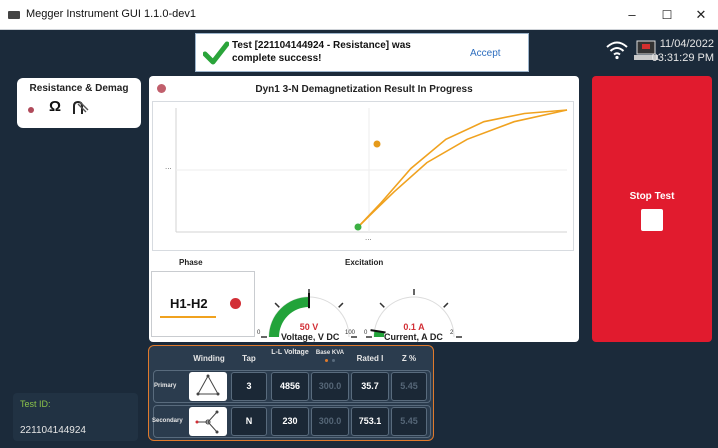 This screenshot has width=718, height=448. What do you see at coordinates (209, 358) in the screenshot?
I see `col-winding: Winding` at bounding box center [209, 358].